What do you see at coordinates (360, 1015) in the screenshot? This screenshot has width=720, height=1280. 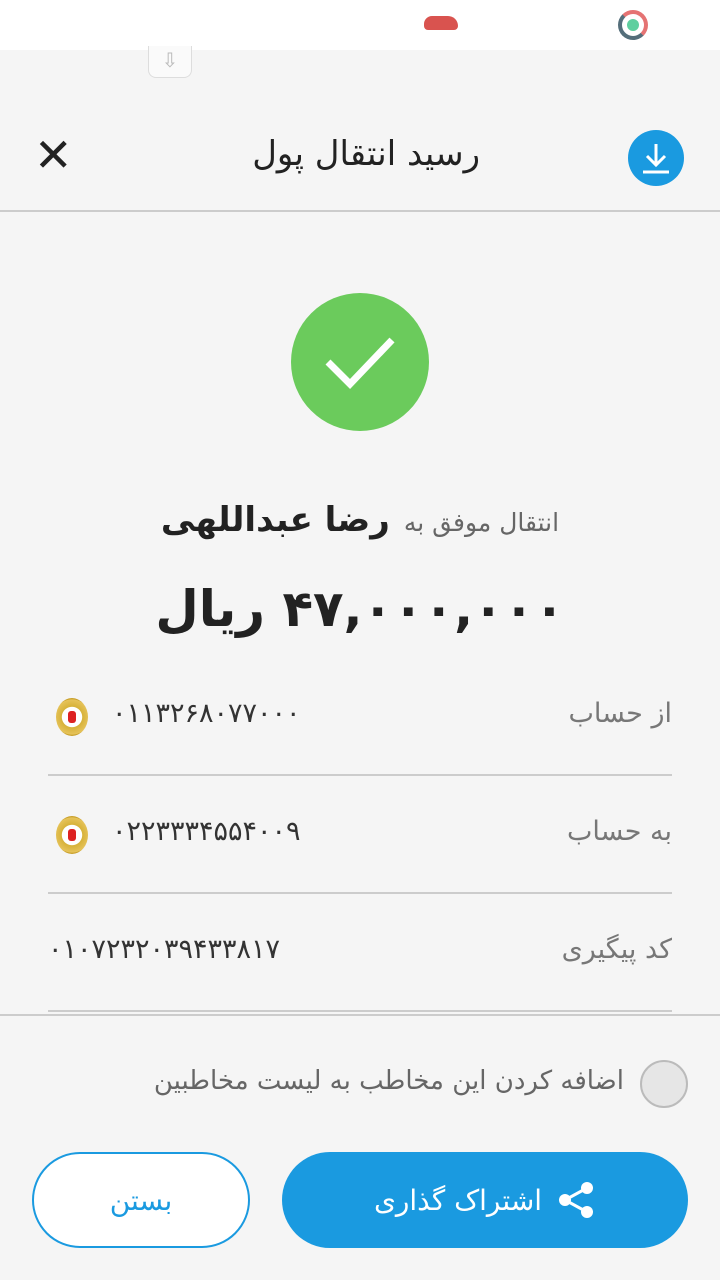 I see `divider` at bounding box center [360, 1015].